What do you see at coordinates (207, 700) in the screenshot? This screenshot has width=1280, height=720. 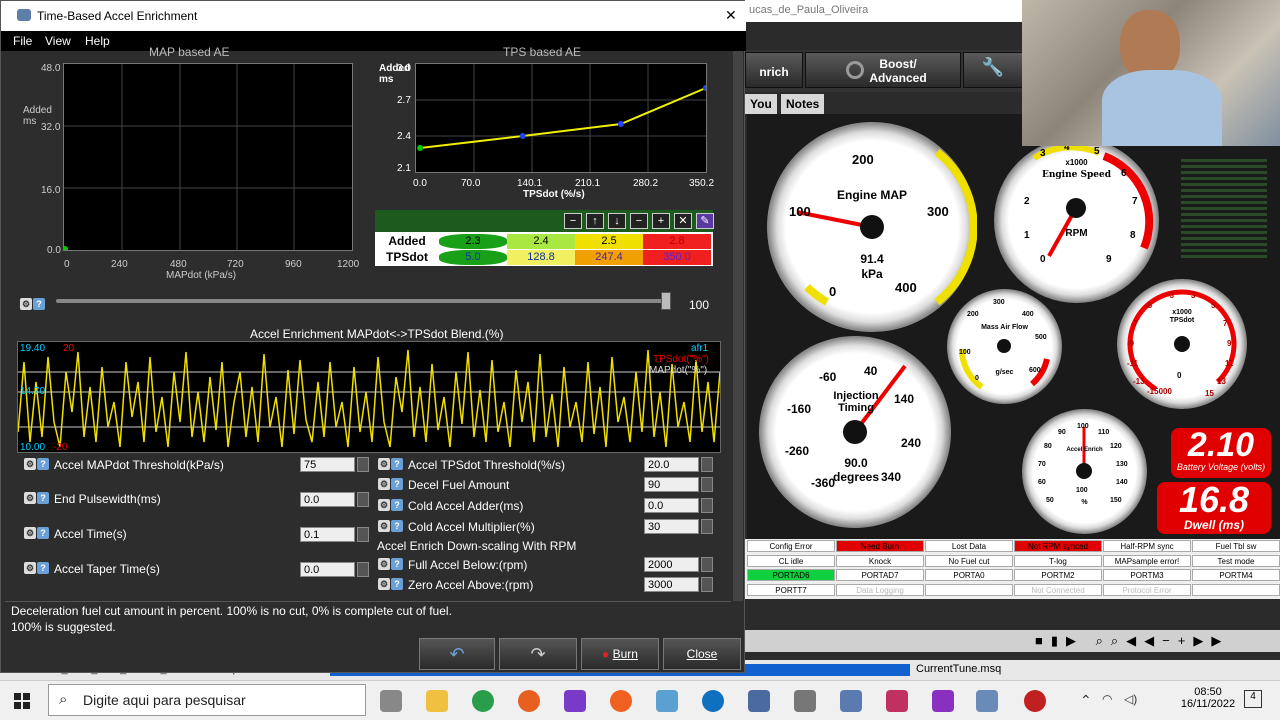 I see `taskbar-search-box: ⌕ Digite aqui para pesquisar` at bounding box center [207, 700].